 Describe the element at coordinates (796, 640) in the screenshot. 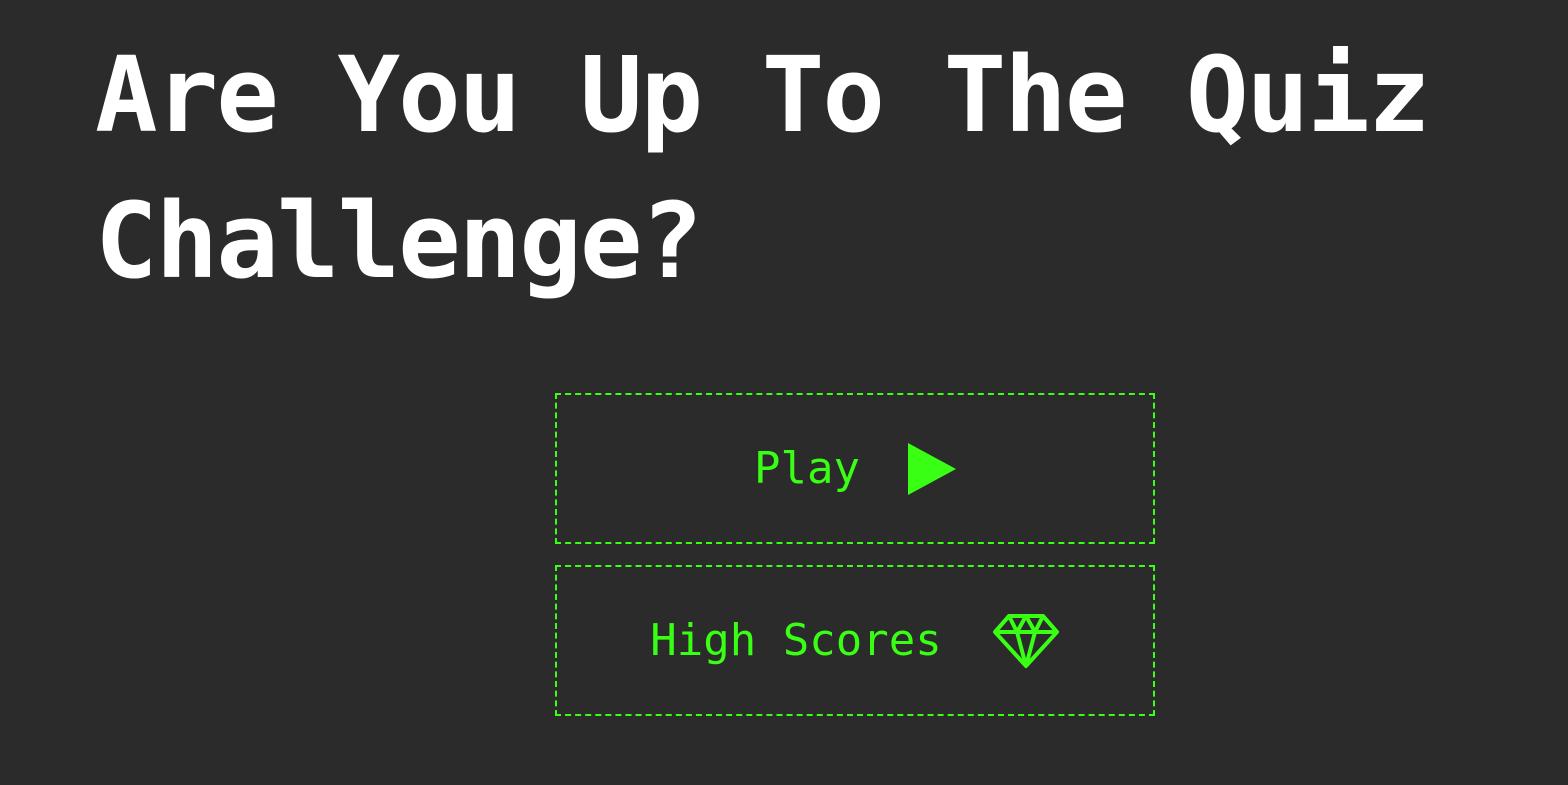

I see `high-scores-button-label: High Scores` at that location.